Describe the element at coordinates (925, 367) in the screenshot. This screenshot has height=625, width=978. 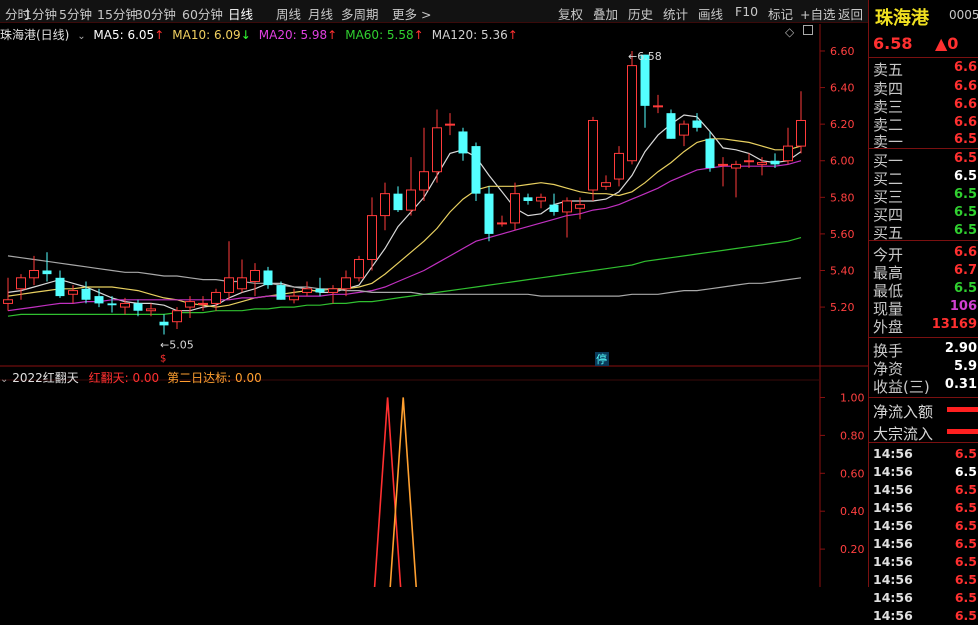
I see `quote-row: 净资 5.9` at that location.